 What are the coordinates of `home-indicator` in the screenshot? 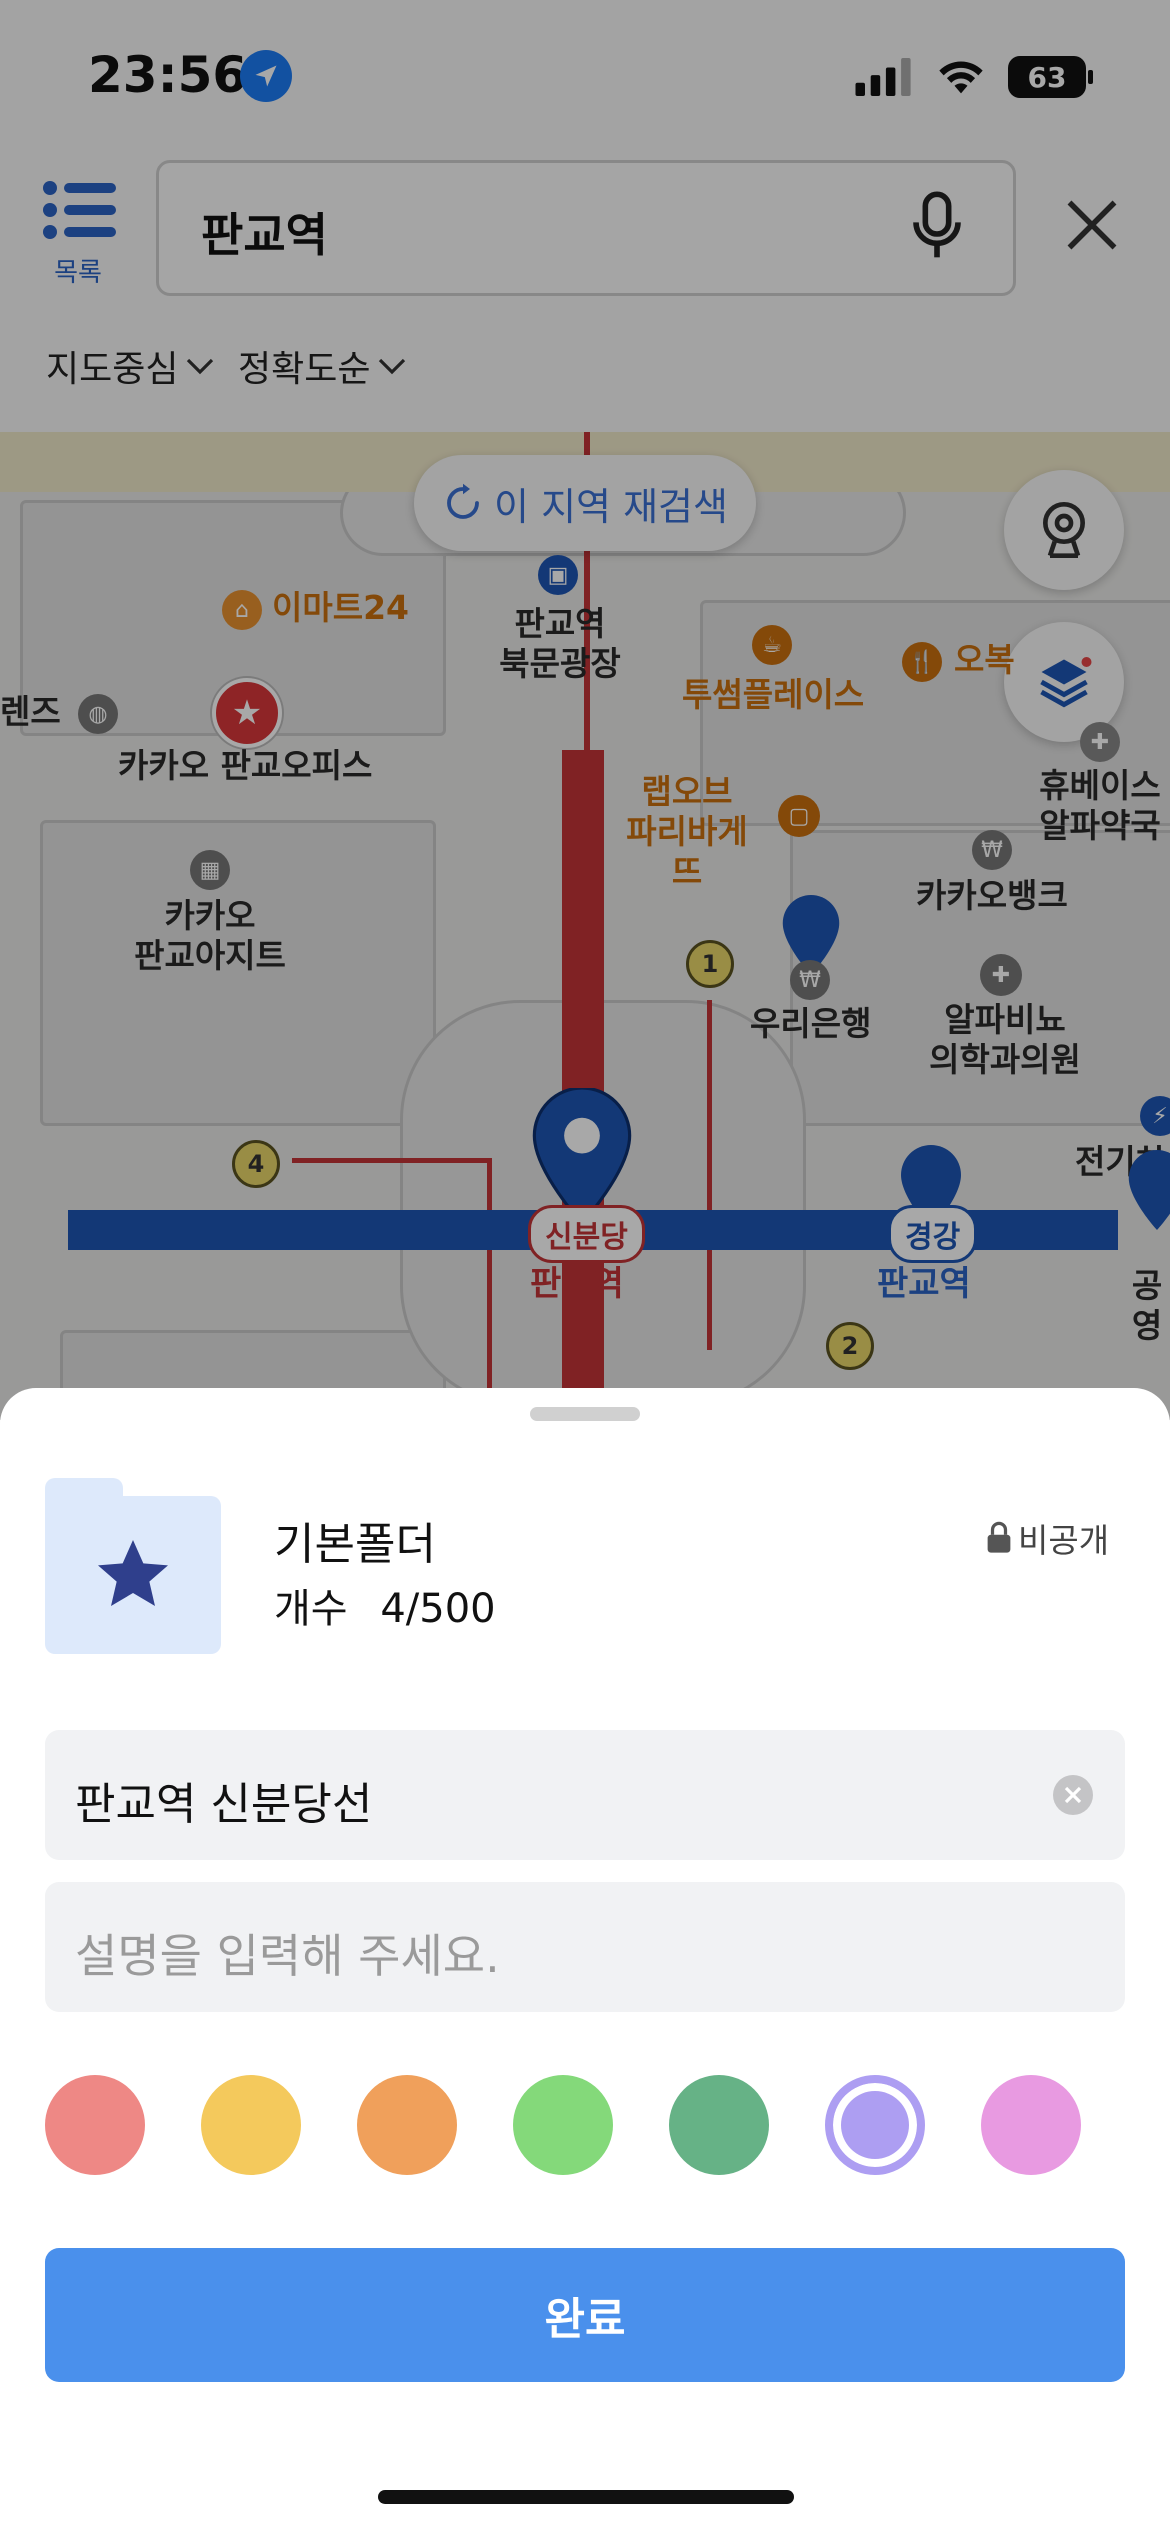 It's located at (586, 2497).